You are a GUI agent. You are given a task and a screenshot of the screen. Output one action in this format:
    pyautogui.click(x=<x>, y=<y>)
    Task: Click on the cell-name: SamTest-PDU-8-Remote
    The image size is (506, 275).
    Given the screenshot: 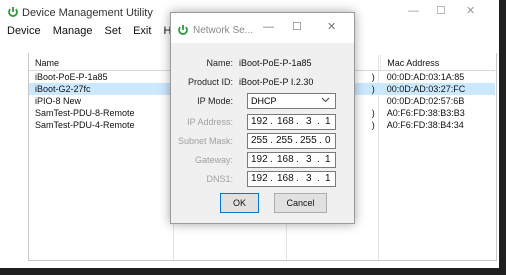 What is the action you would take?
    pyautogui.click(x=85, y=113)
    